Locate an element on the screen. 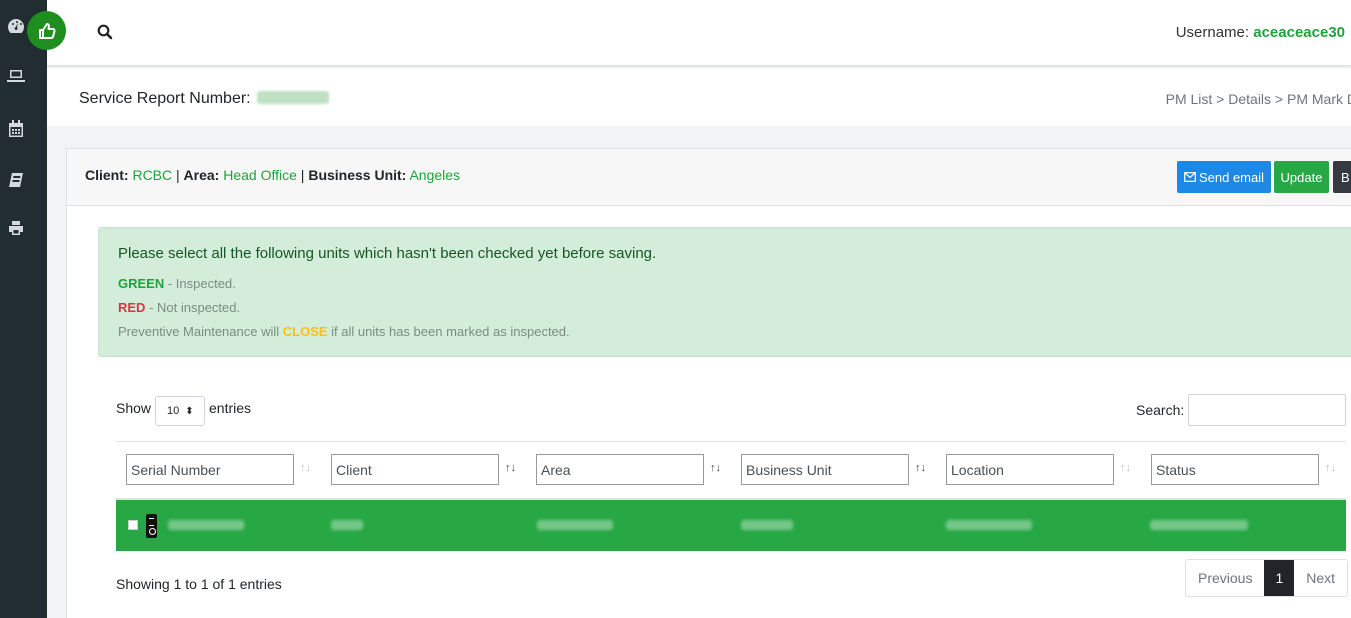 This screenshot has width=1351, height=618. send-email-button: Send email is located at coordinates (1224, 177).